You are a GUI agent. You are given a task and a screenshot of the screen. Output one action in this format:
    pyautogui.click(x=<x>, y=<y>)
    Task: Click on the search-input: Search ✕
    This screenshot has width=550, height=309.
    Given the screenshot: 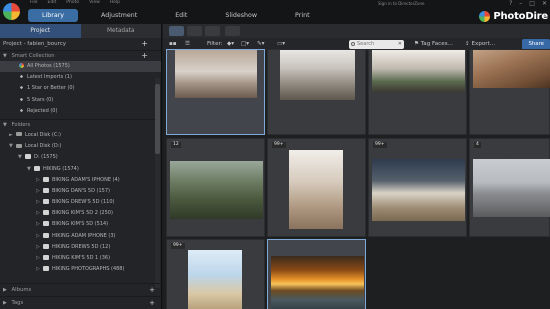 What is the action you would take?
    pyautogui.click(x=376, y=44)
    